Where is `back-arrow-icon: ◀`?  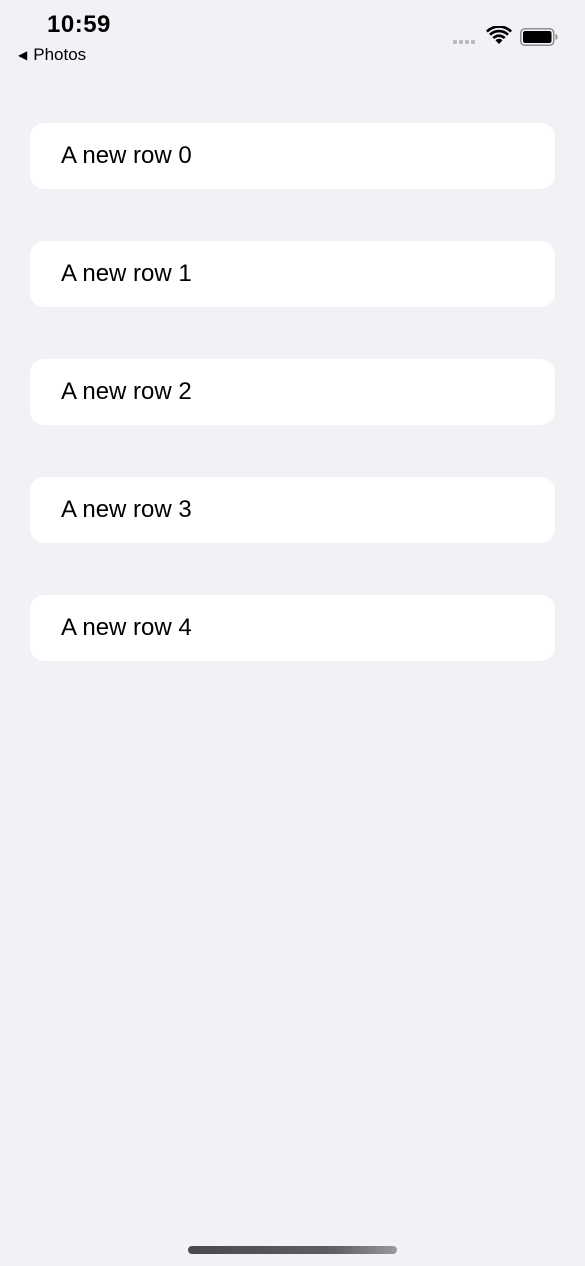
back-arrow-icon: ◀ is located at coordinates (23, 55).